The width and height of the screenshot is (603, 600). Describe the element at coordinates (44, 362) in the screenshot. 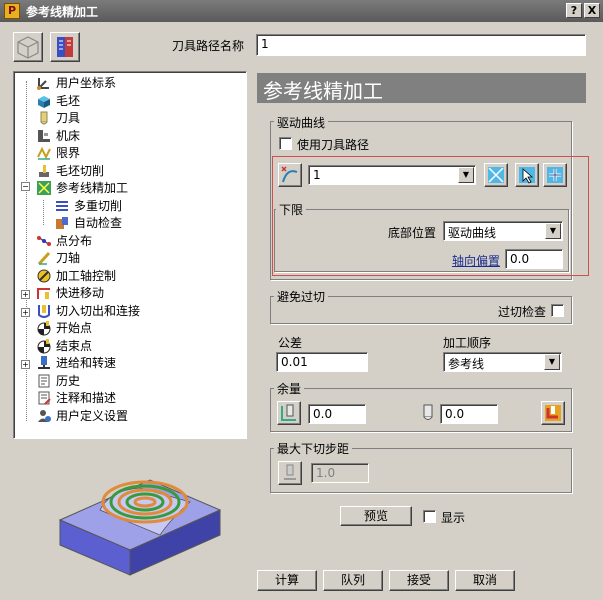

I see `feeds-speeds-icon` at that location.